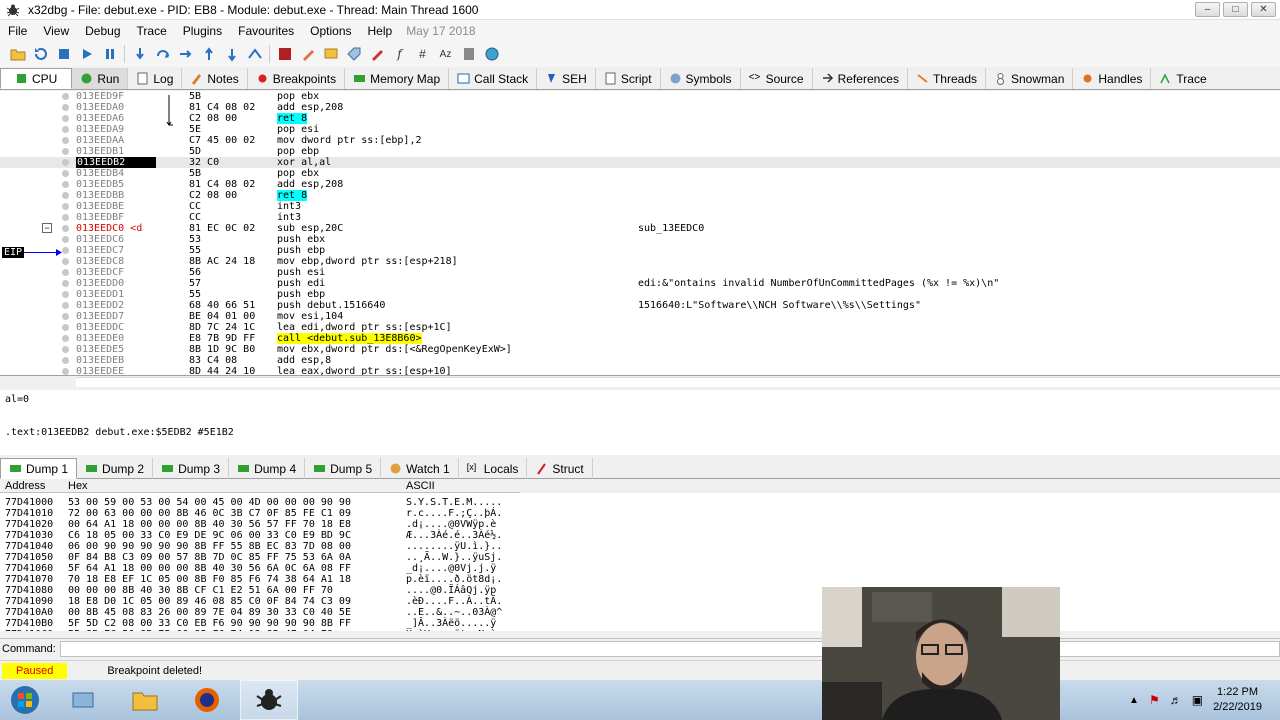 This screenshot has width=1280, height=720. What do you see at coordinates (380, 31) in the screenshot?
I see `menu-help: Help` at bounding box center [380, 31].